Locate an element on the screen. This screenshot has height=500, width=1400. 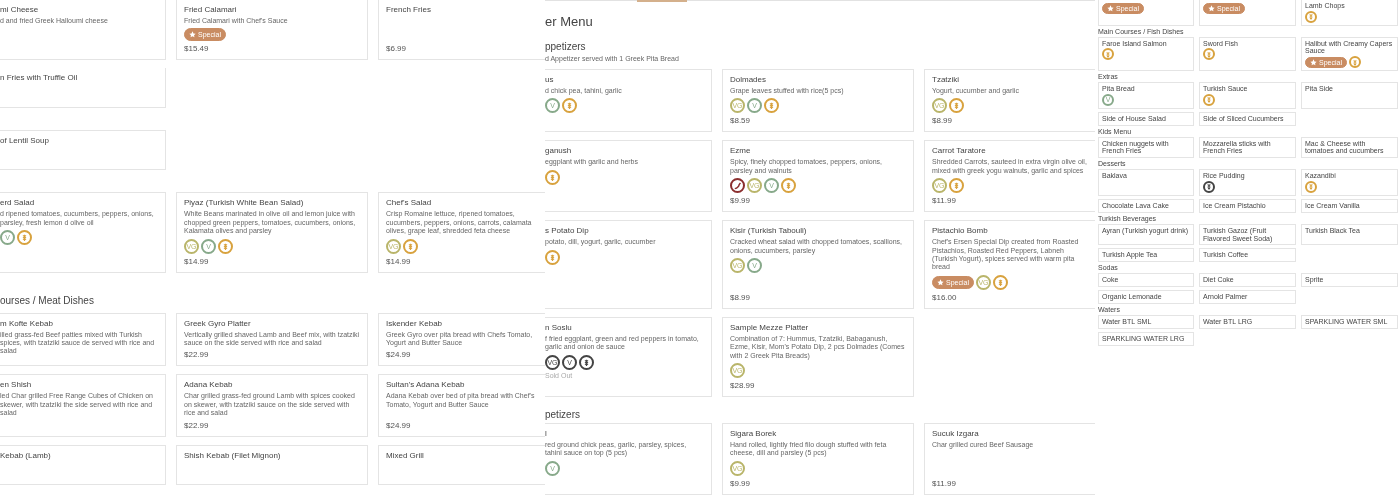
section-heading: petizers is located at coordinates (563, 414).